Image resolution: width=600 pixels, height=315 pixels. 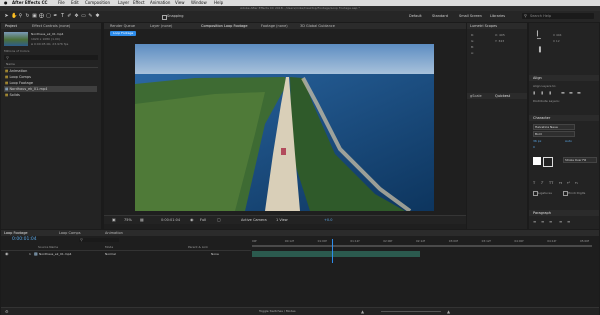 What do you see at coordinates (415, 16) in the screenshot?
I see `workspace-default: Default` at bounding box center [415, 16].